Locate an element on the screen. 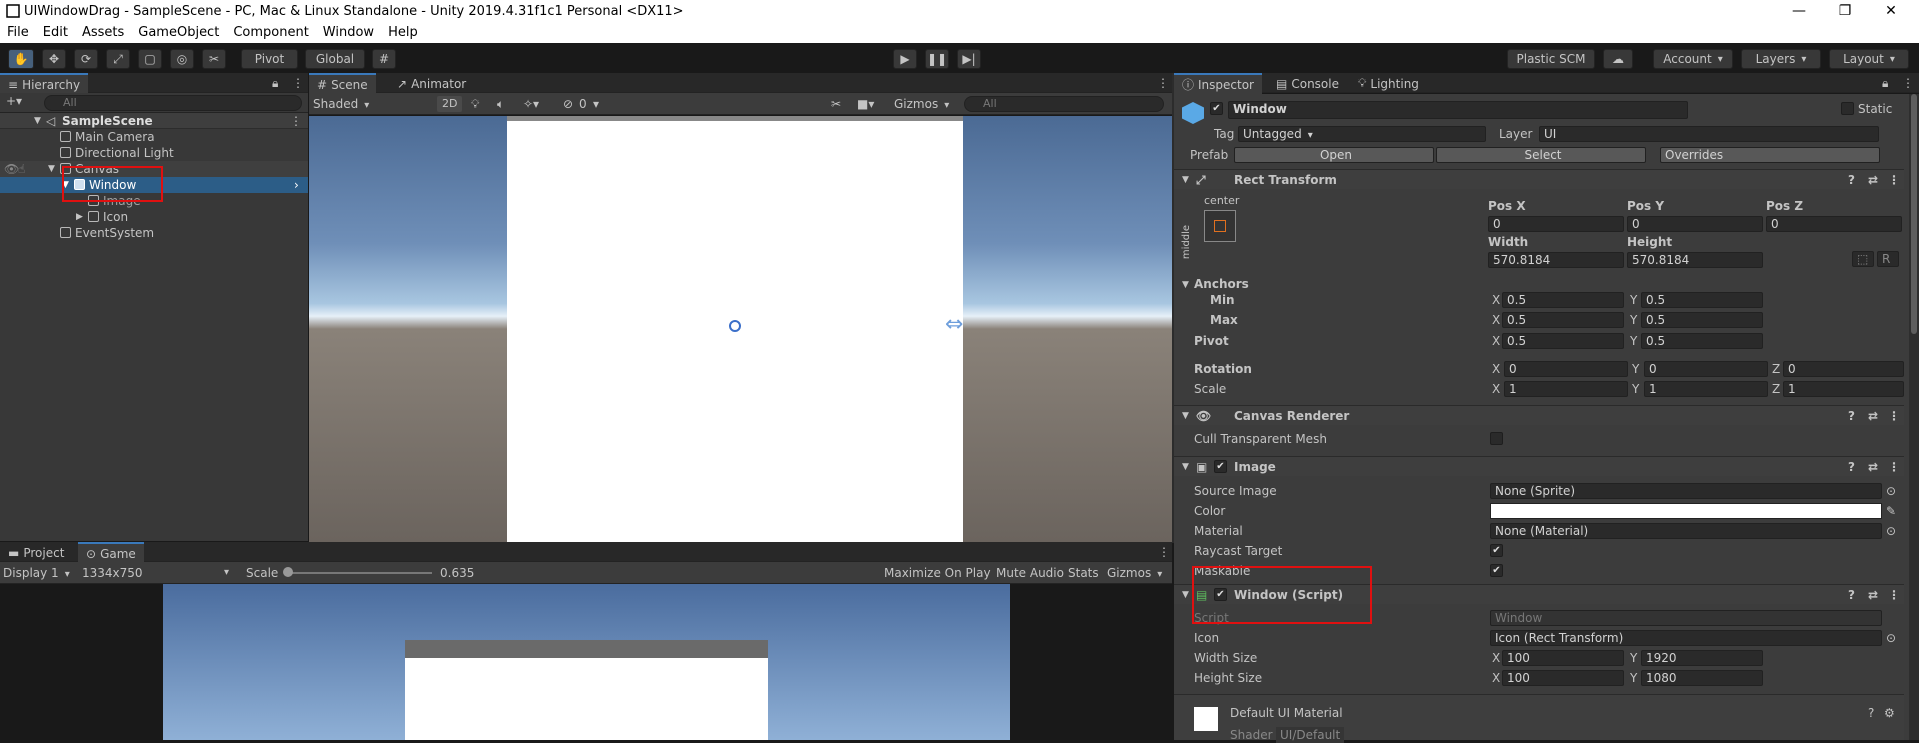  anchors-foldout-icon: ▼ is located at coordinates (1185, 285).